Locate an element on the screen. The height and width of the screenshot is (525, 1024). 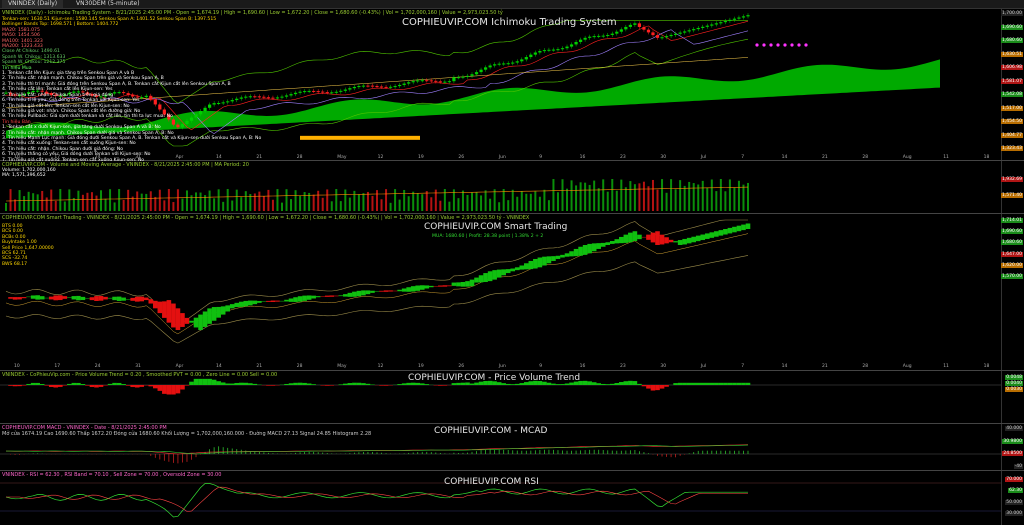
date-tick-label: 14 is located at coordinates (219, 366).